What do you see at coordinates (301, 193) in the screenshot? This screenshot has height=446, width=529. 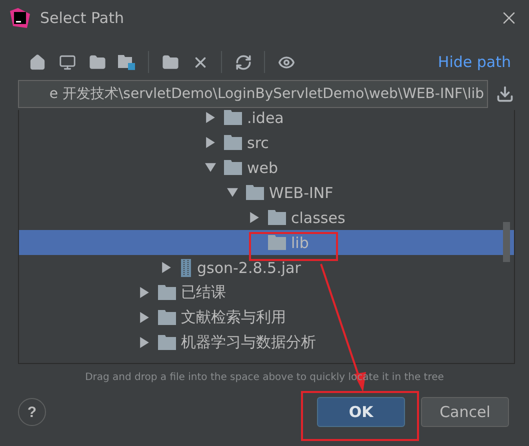 I see `tree-item-label: WEB-INF` at bounding box center [301, 193].